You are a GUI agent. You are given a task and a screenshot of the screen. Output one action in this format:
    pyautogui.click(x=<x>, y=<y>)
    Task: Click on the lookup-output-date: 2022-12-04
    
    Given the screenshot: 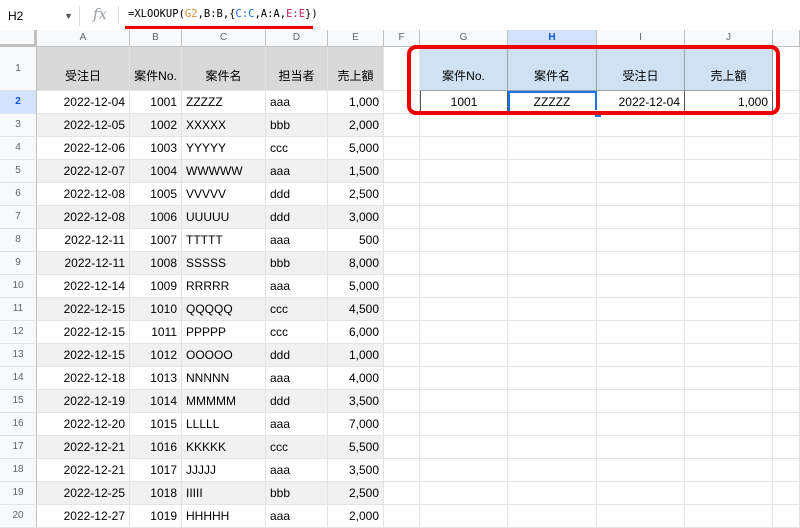 What is the action you would take?
    pyautogui.click(x=641, y=102)
    